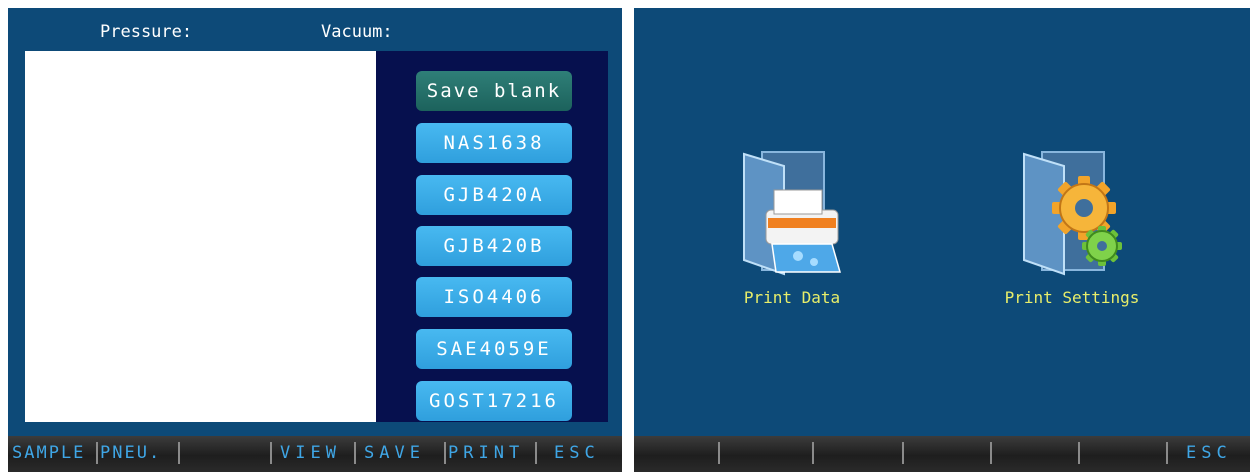 The height and width of the screenshot is (472, 1250). Describe the element at coordinates (494, 297) in the screenshot. I see `iso4406-button: ISO4406` at that location.